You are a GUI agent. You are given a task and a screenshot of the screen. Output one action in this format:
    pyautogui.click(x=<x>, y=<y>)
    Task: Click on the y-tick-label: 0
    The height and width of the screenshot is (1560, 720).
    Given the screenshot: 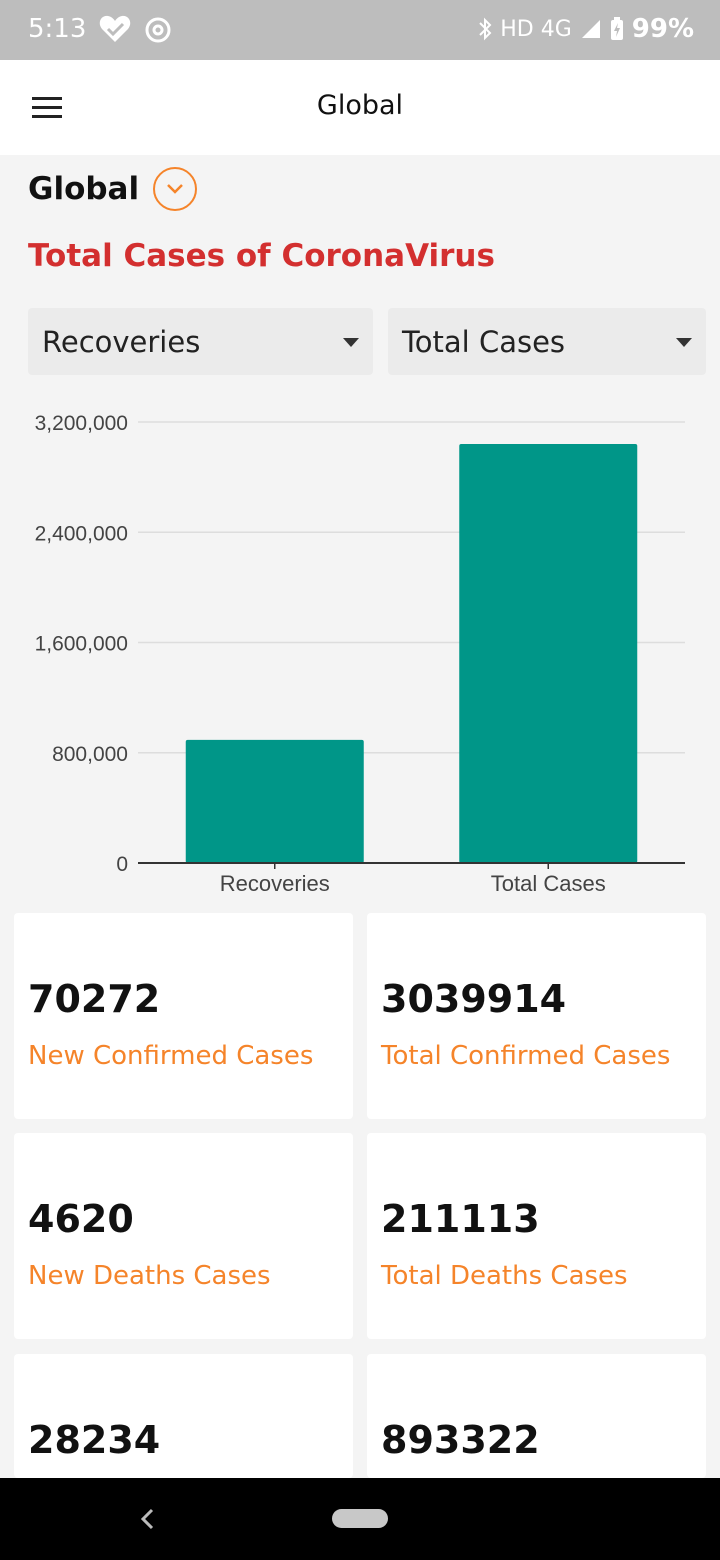 What is the action you would take?
    pyautogui.click(x=122, y=864)
    